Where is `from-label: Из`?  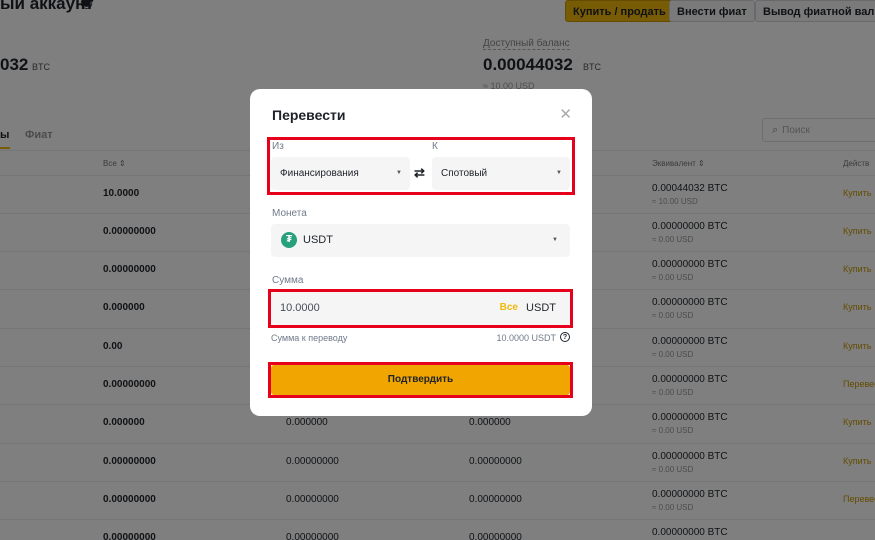 from-label: Из is located at coordinates (278, 146).